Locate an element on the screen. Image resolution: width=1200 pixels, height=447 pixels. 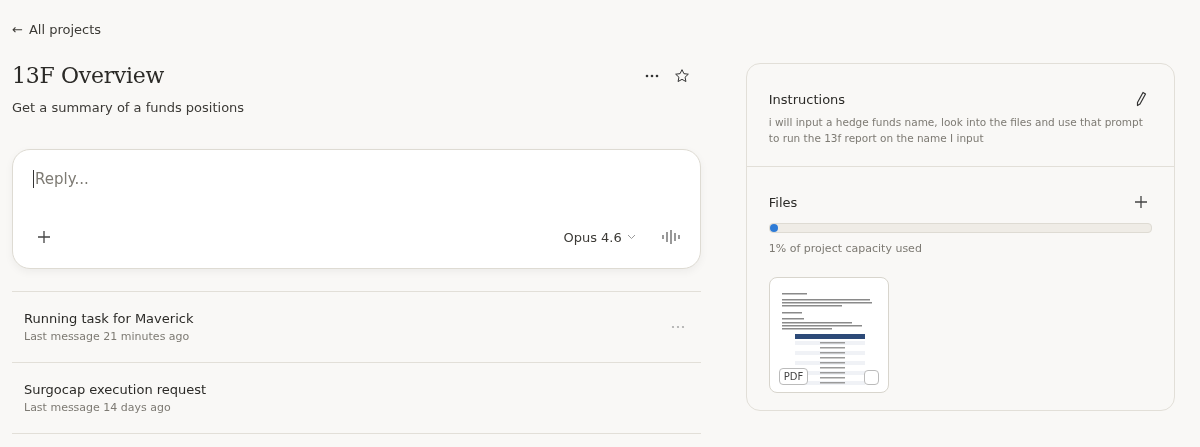
file-card: PDF is located at coordinates (828, 335).